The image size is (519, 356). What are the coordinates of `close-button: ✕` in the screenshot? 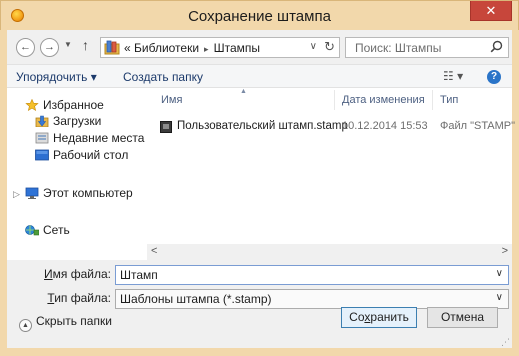 It's located at (491, 11).